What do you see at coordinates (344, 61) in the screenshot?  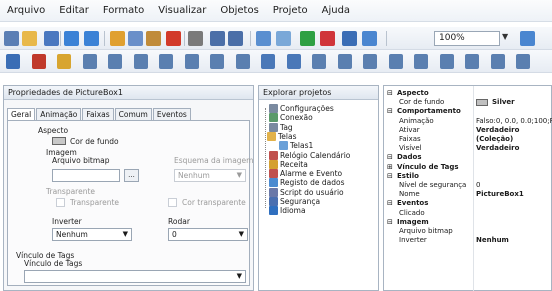 I see `same-height-icon` at bounding box center [344, 61].